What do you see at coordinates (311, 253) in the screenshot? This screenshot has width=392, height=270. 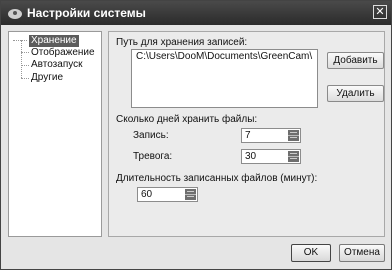 I see `ok-button: OK` at bounding box center [311, 253].